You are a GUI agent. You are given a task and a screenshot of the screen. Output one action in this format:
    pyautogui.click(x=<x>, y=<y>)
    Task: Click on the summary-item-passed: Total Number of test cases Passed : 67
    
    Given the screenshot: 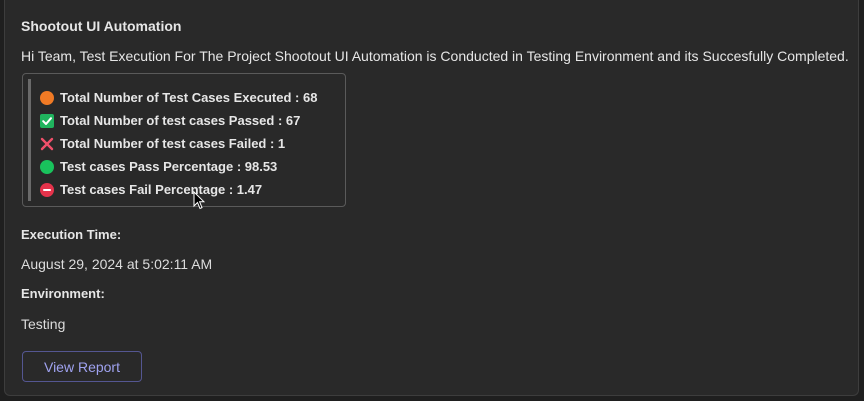 What is the action you would take?
    pyautogui.click(x=178, y=120)
    